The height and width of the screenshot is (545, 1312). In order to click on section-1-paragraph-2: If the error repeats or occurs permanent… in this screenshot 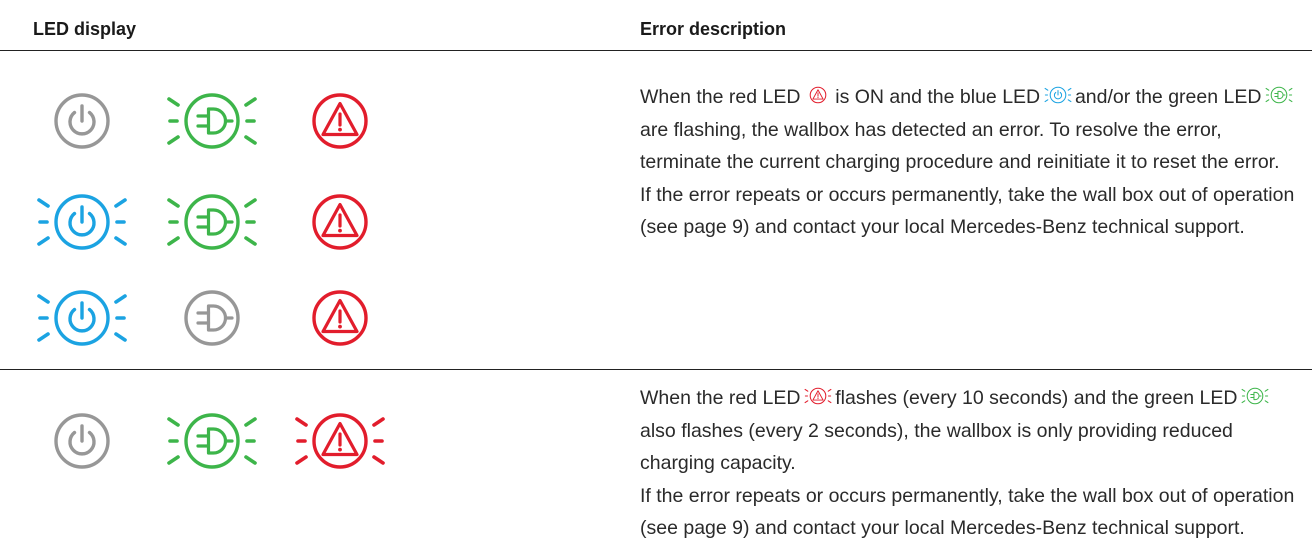, I will do `click(967, 211)`.